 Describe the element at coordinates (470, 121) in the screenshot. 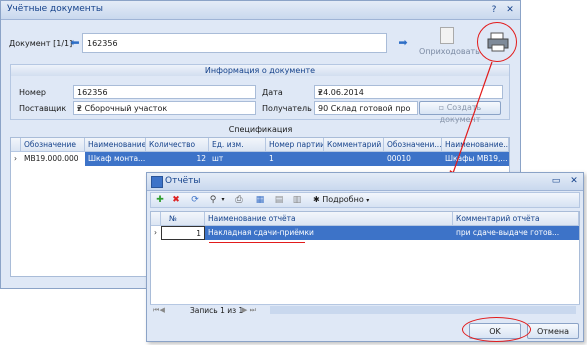

I see `annotation-arrow` at that location.